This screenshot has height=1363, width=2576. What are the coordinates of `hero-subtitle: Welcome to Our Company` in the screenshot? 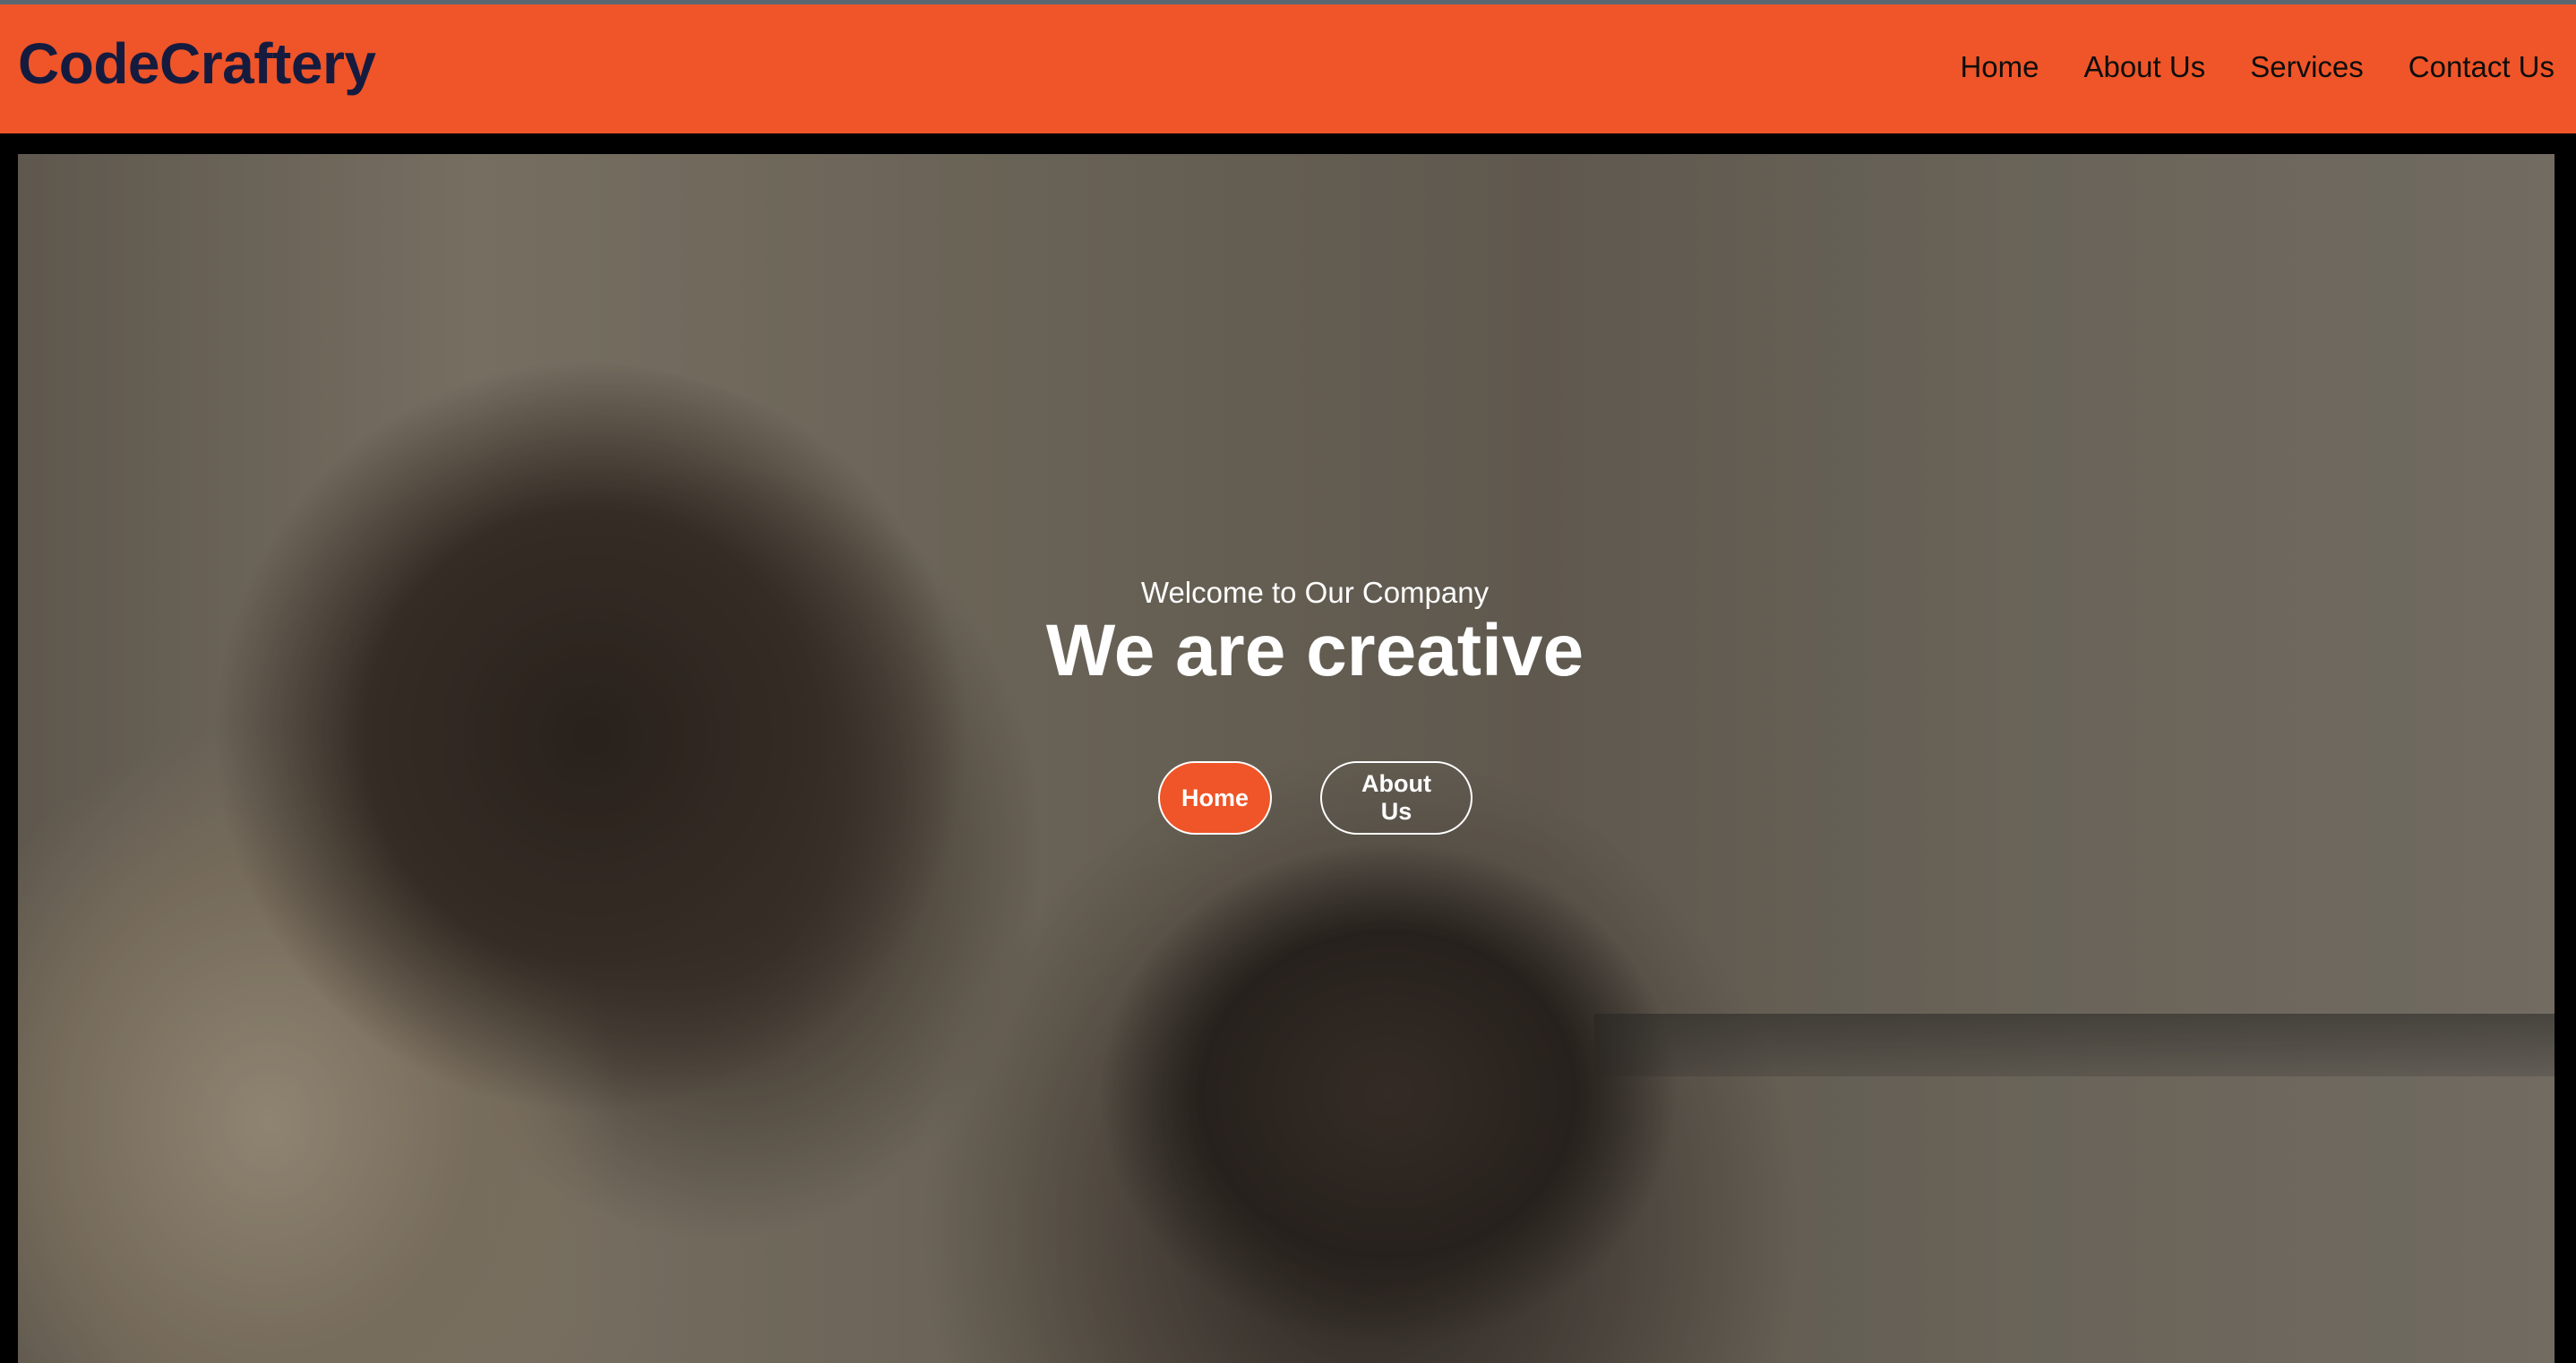 It's located at (1315, 592).